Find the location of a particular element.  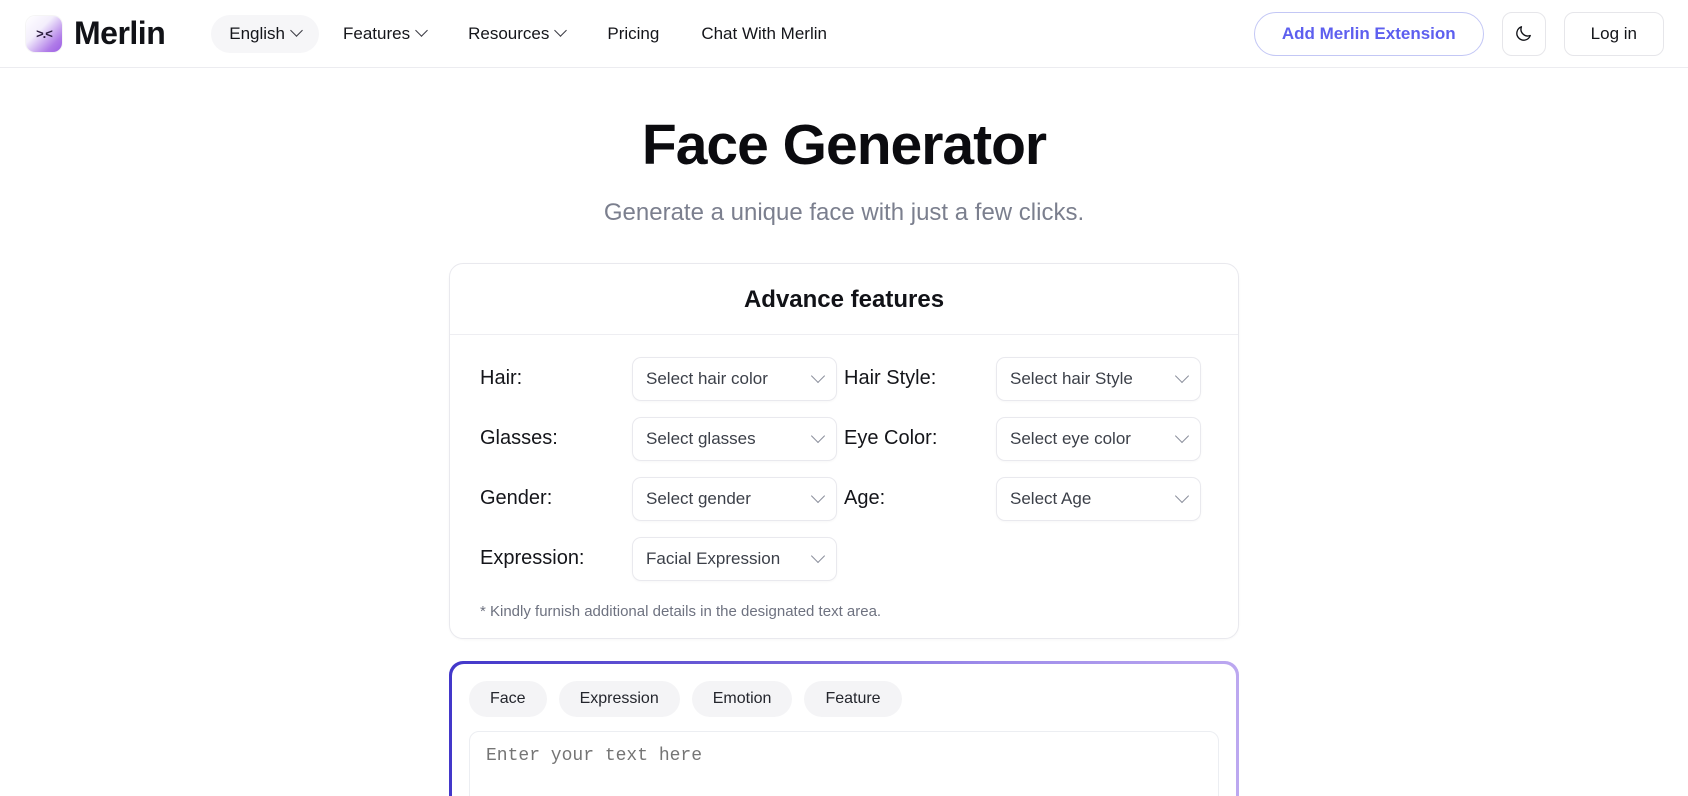

nav-label-chat-with-merlin: Chat With Merlin is located at coordinates (764, 33).